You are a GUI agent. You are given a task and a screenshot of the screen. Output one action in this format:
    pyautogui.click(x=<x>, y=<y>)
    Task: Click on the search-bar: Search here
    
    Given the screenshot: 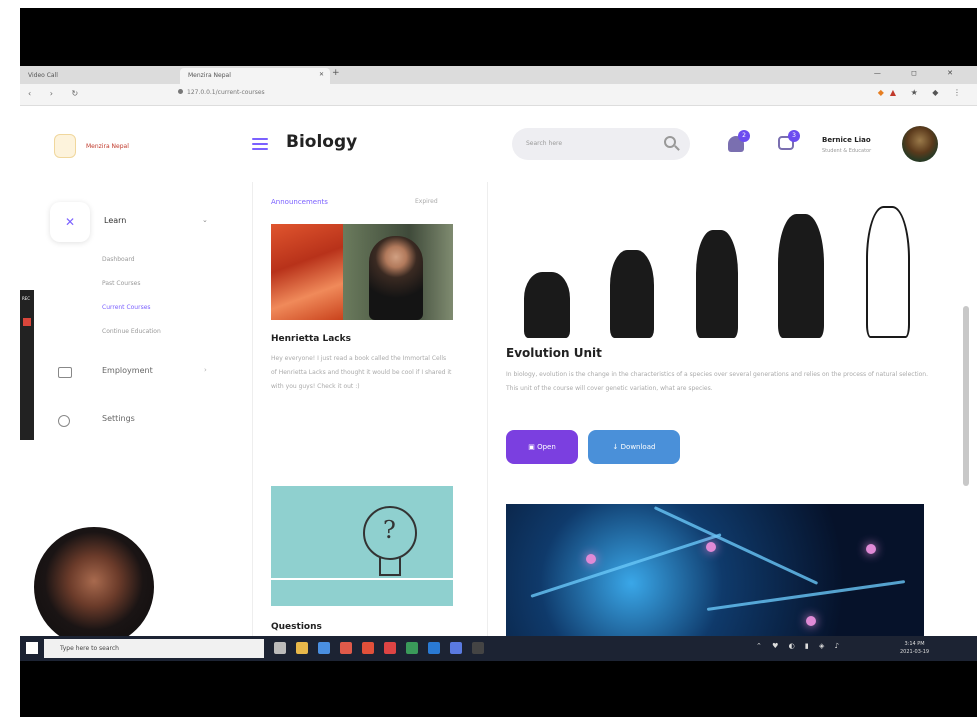 What is the action you would take?
    pyautogui.click(x=601, y=144)
    